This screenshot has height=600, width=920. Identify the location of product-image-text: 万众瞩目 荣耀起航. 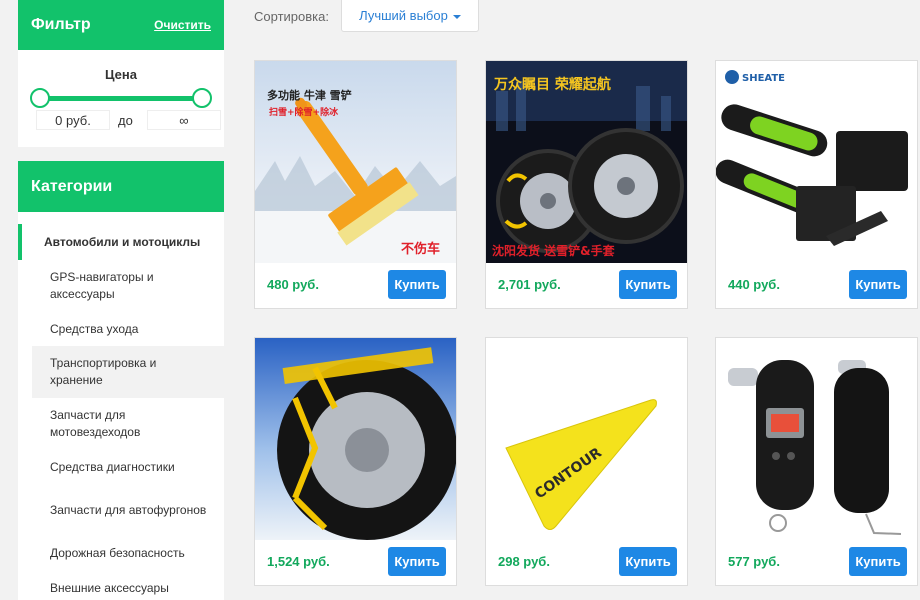
(552, 84).